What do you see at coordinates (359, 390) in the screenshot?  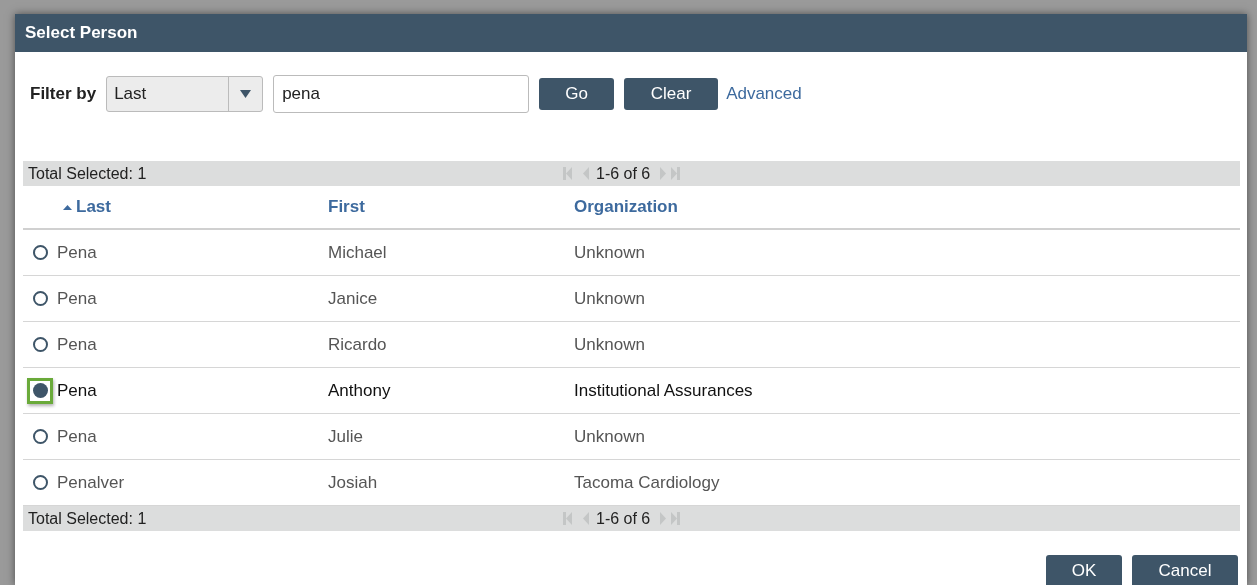 I see `table-cell: Anthony` at bounding box center [359, 390].